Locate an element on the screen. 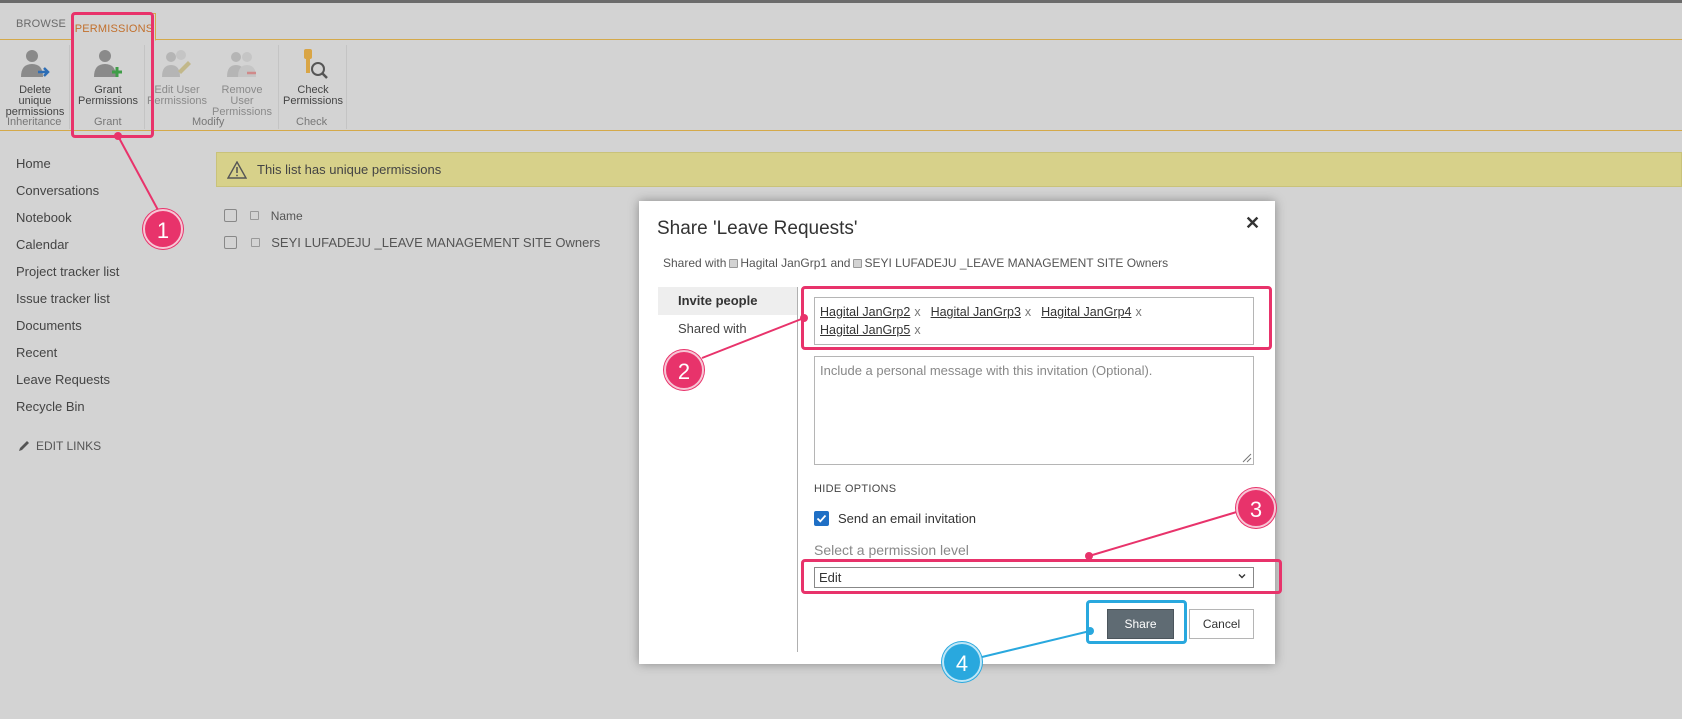 This screenshot has width=1682, height=719. shared-with-and: and is located at coordinates (840, 263).